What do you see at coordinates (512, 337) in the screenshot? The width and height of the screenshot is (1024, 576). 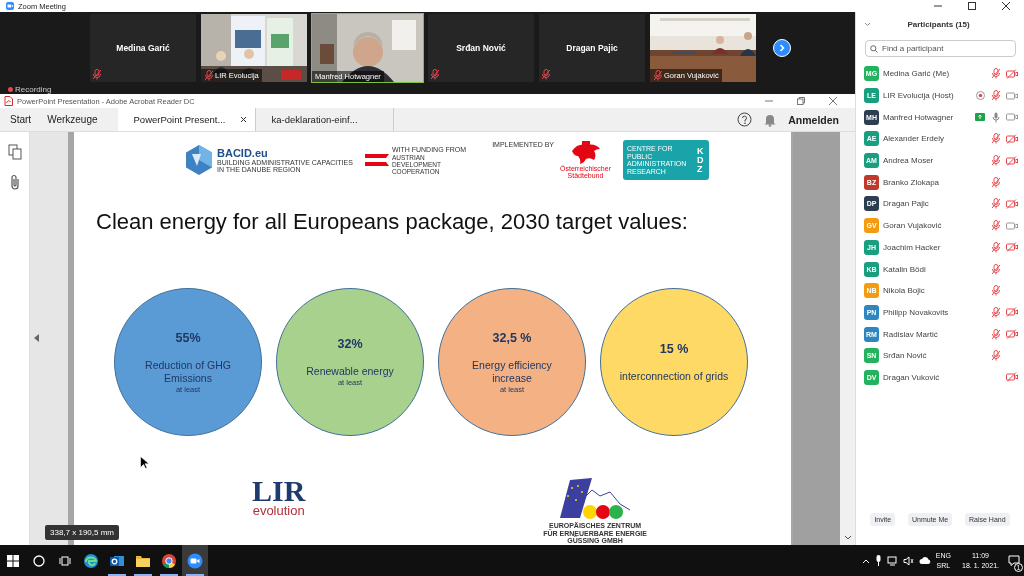 I see `target-value: 32,5 %` at bounding box center [512, 337].